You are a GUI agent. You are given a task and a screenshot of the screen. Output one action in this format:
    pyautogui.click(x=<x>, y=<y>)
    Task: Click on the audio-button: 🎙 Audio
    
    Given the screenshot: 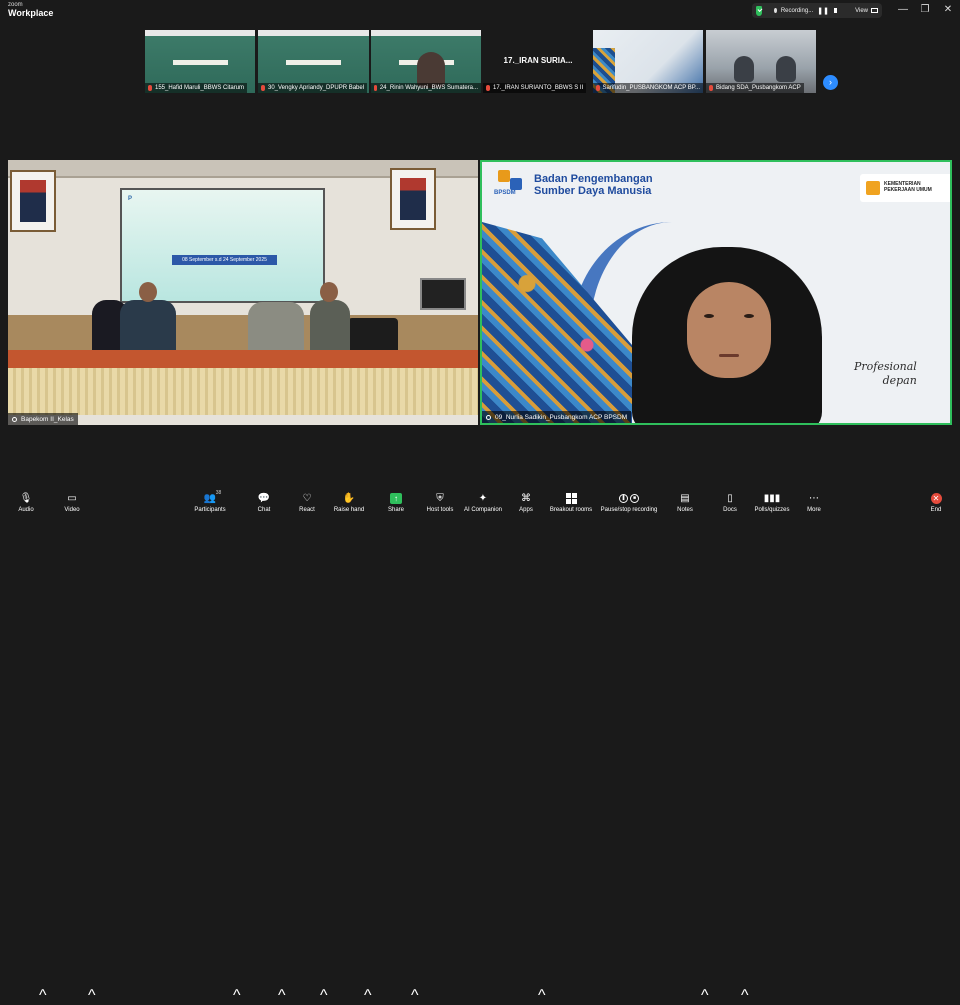 What is the action you would take?
    pyautogui.click(x=26, y=504)
    